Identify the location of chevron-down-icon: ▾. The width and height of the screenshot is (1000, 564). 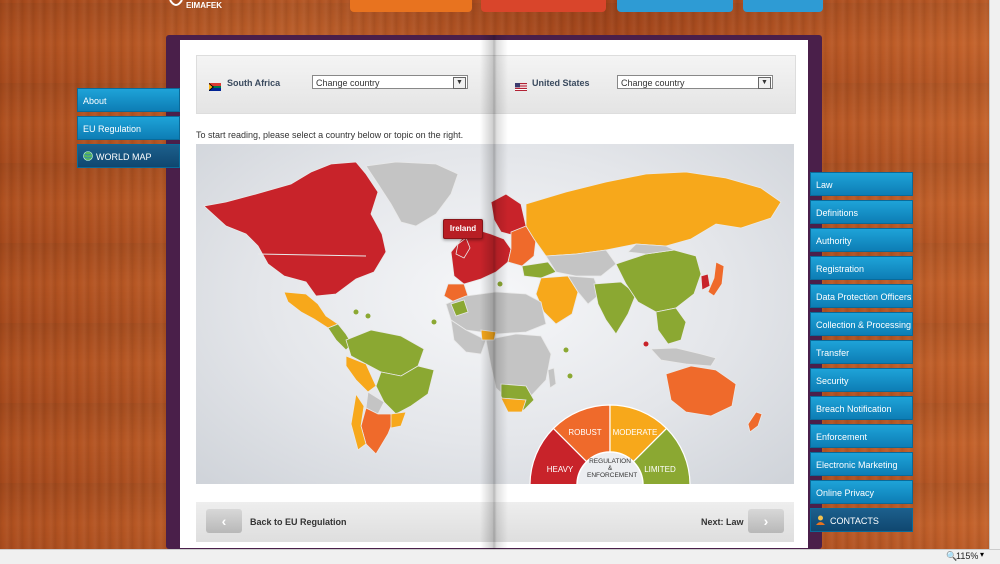
(982, 554).